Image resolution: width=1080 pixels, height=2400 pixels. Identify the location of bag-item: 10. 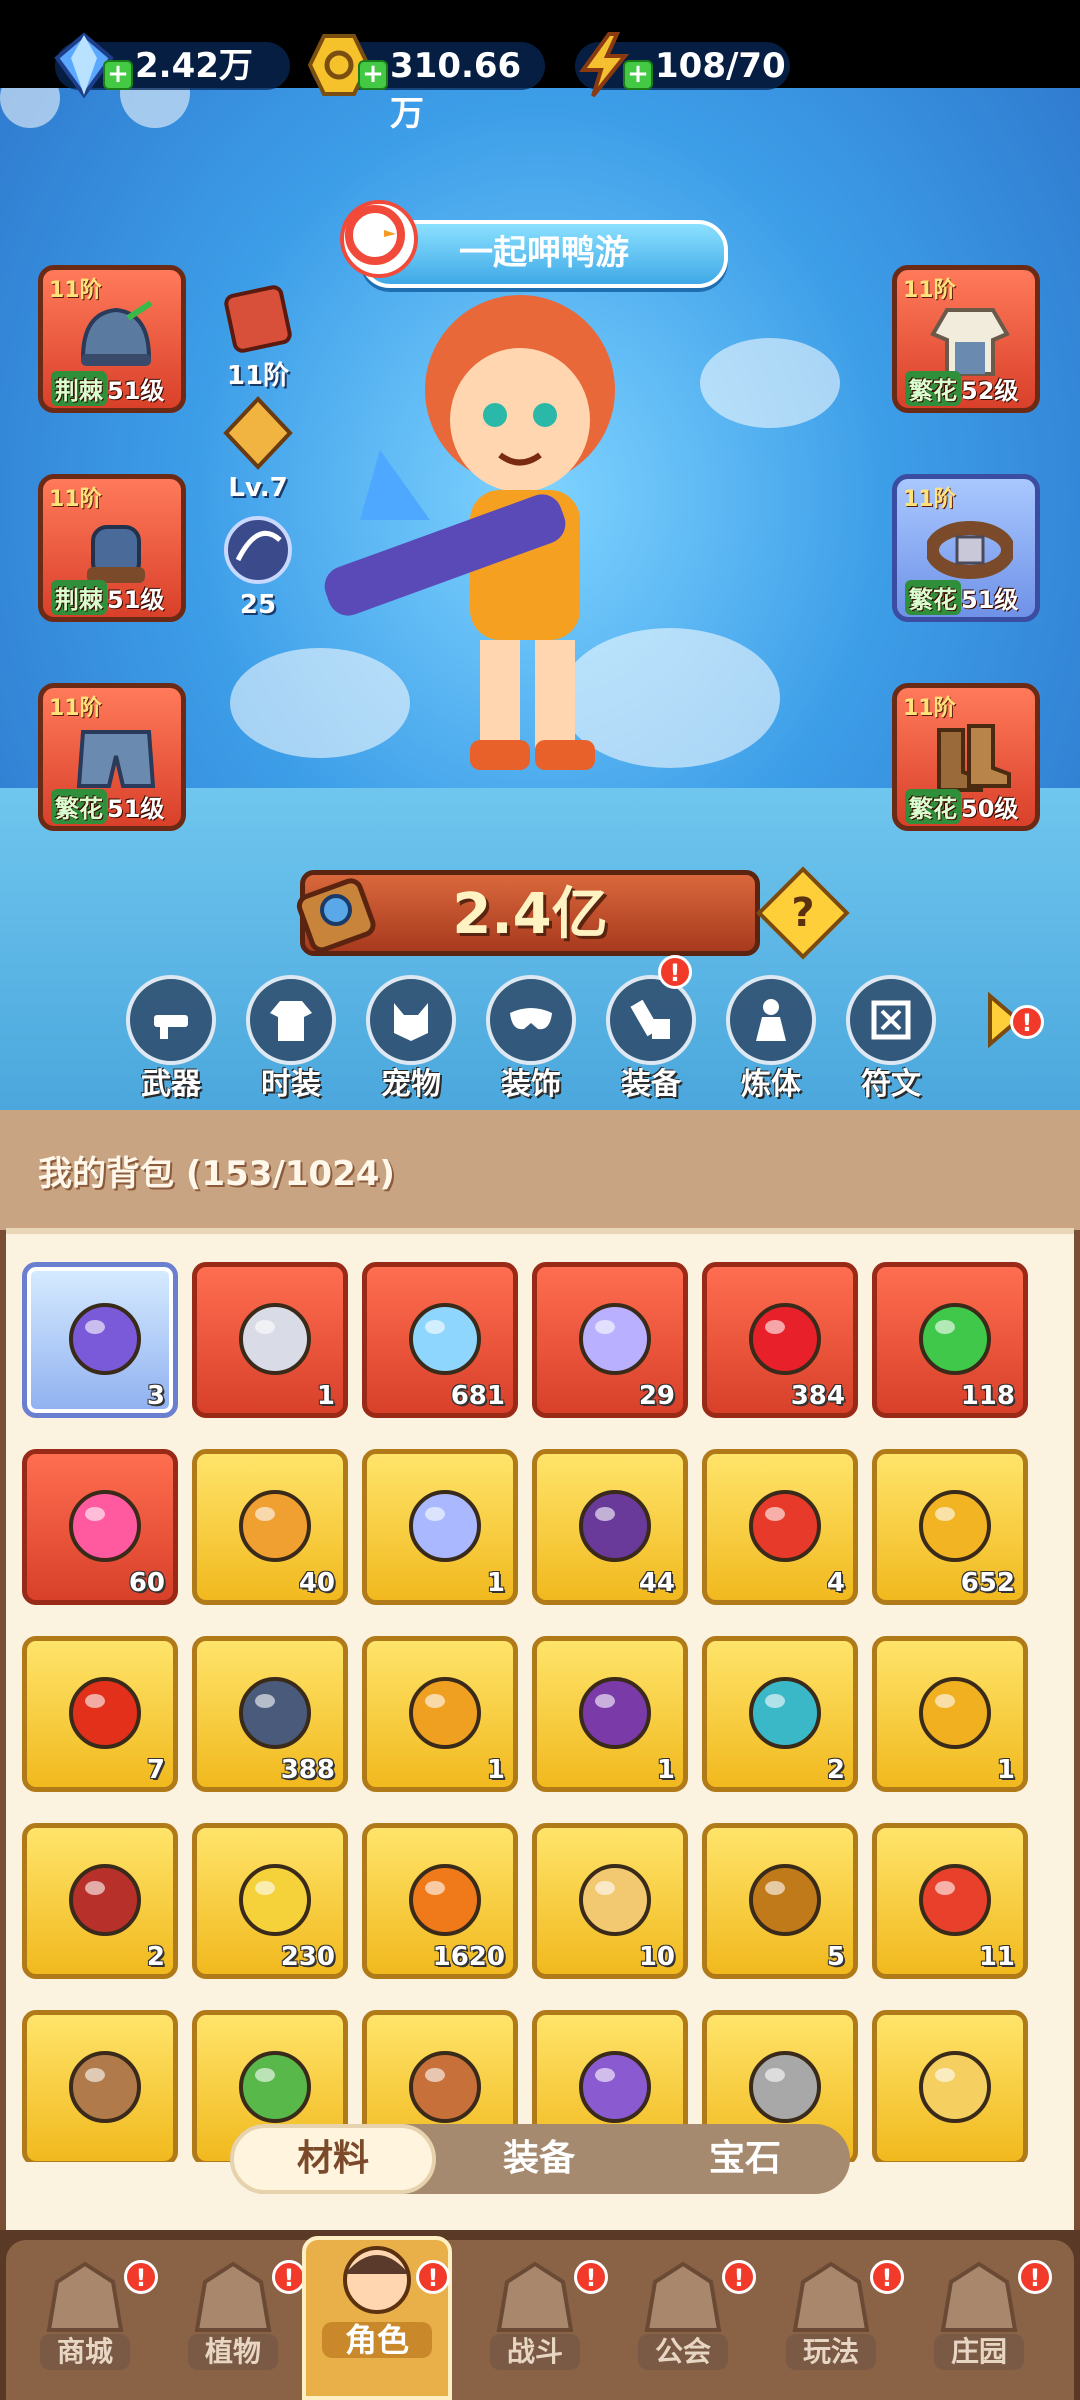
(610, 1901).